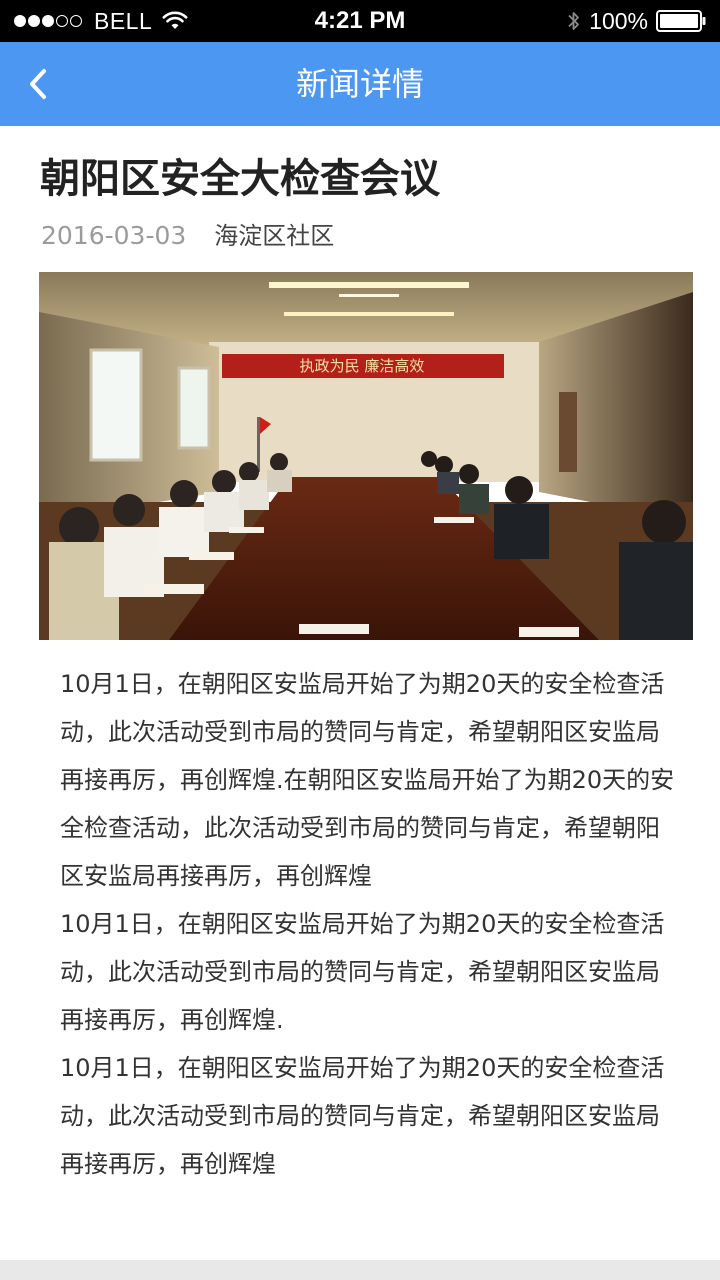  I want to click on battery-icon, so click(681, 21).